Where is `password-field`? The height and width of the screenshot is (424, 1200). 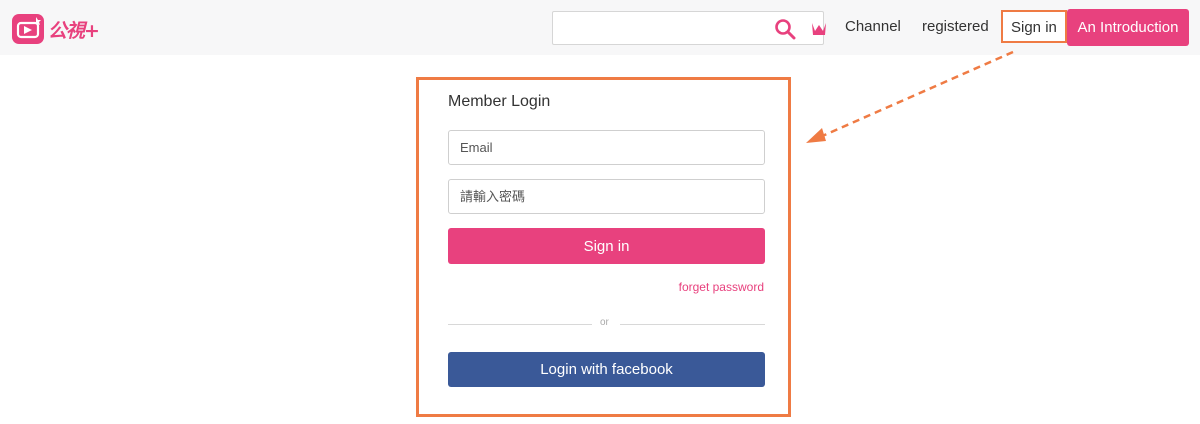
password-field is located at coordinates (606, 196).